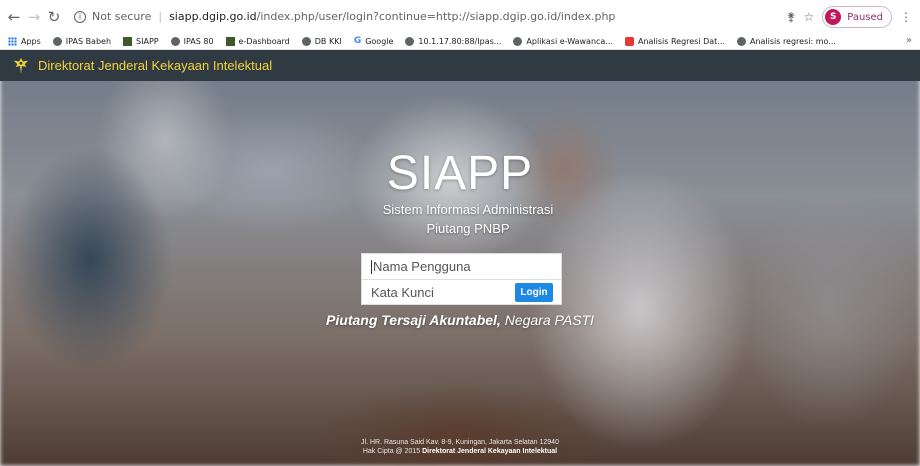 The width and height of the screenshot is (920, 466). I want to click on tagline: Piutang Tersaji Akuntabel, Negara PASTI, so click(460, 320).